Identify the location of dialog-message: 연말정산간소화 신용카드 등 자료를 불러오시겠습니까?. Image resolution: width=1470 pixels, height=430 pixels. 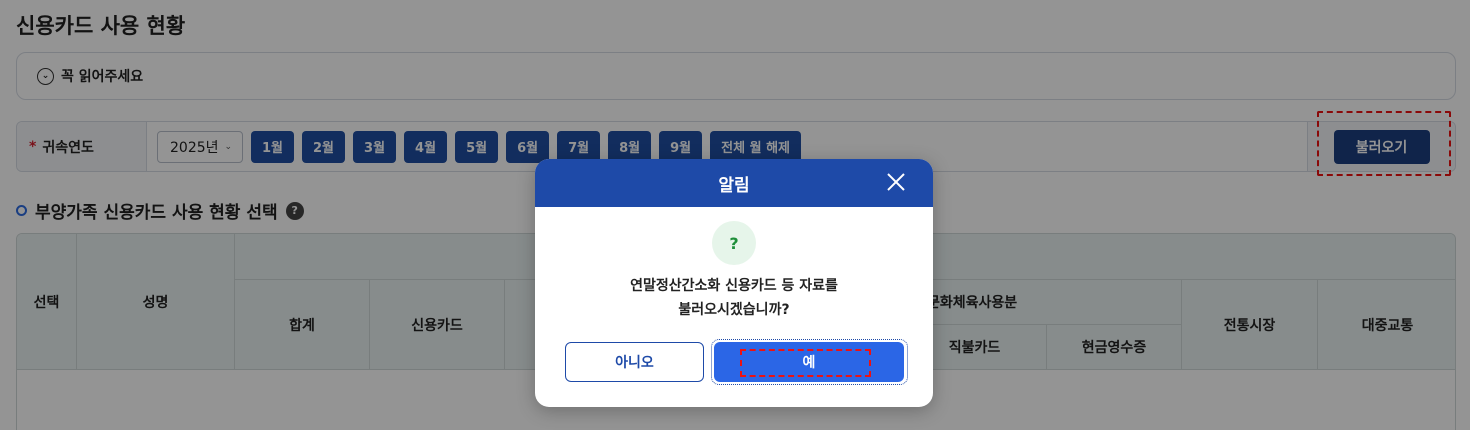
(734, 298).